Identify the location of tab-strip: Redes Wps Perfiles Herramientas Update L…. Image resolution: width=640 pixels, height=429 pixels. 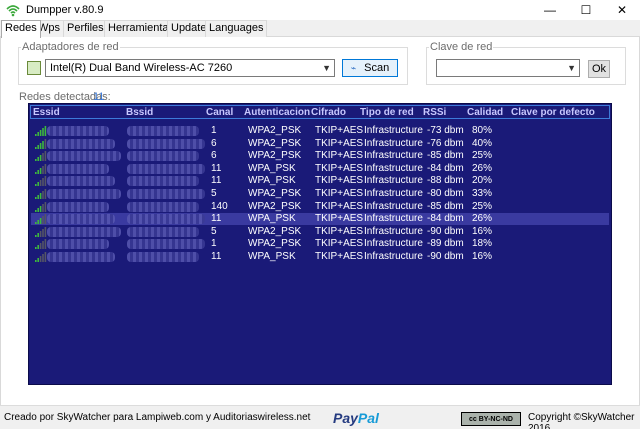
(320, 29).